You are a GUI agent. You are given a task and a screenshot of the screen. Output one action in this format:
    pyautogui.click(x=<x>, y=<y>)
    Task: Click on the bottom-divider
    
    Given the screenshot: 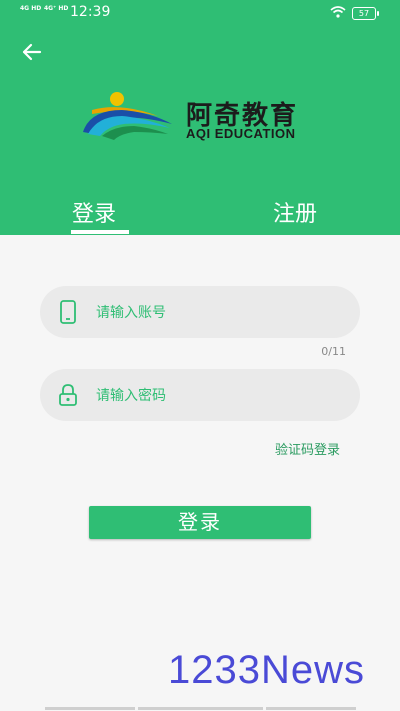 What is the action you would take?
    pyautogui.click(x=200, y=709)
    